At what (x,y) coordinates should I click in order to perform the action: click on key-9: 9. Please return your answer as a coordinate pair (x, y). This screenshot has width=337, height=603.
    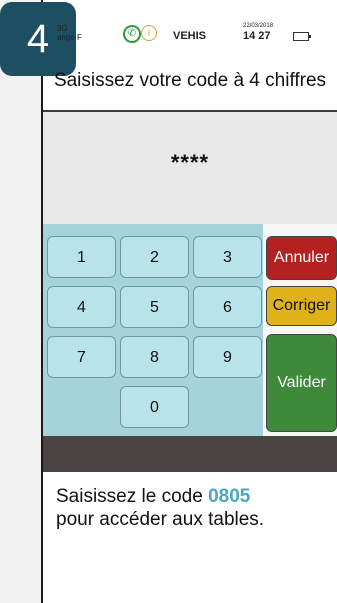
    Looking at the image, I should click on (227, 357).